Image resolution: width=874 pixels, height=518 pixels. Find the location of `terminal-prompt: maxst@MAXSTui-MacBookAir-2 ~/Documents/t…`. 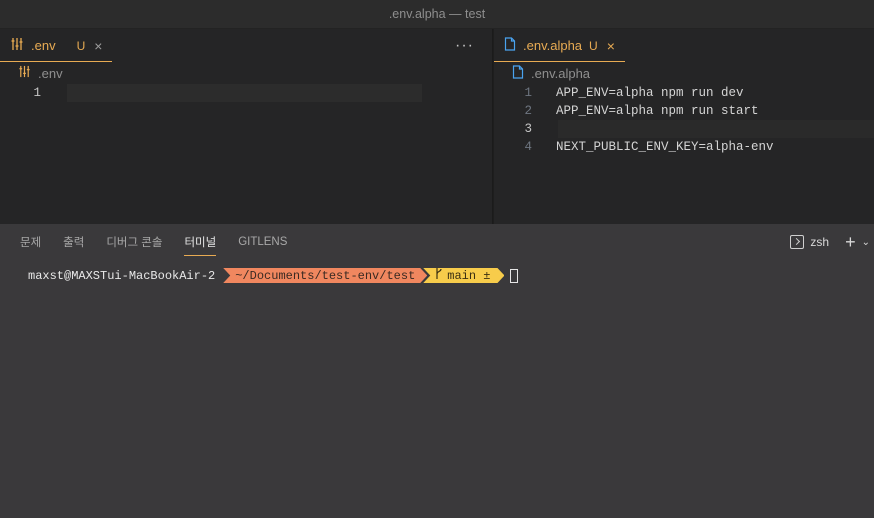

terminal-prompt: maxst@MAXSTui-MacBookAir-2 ~/Documents/t… is located at coordinates (273, 275).